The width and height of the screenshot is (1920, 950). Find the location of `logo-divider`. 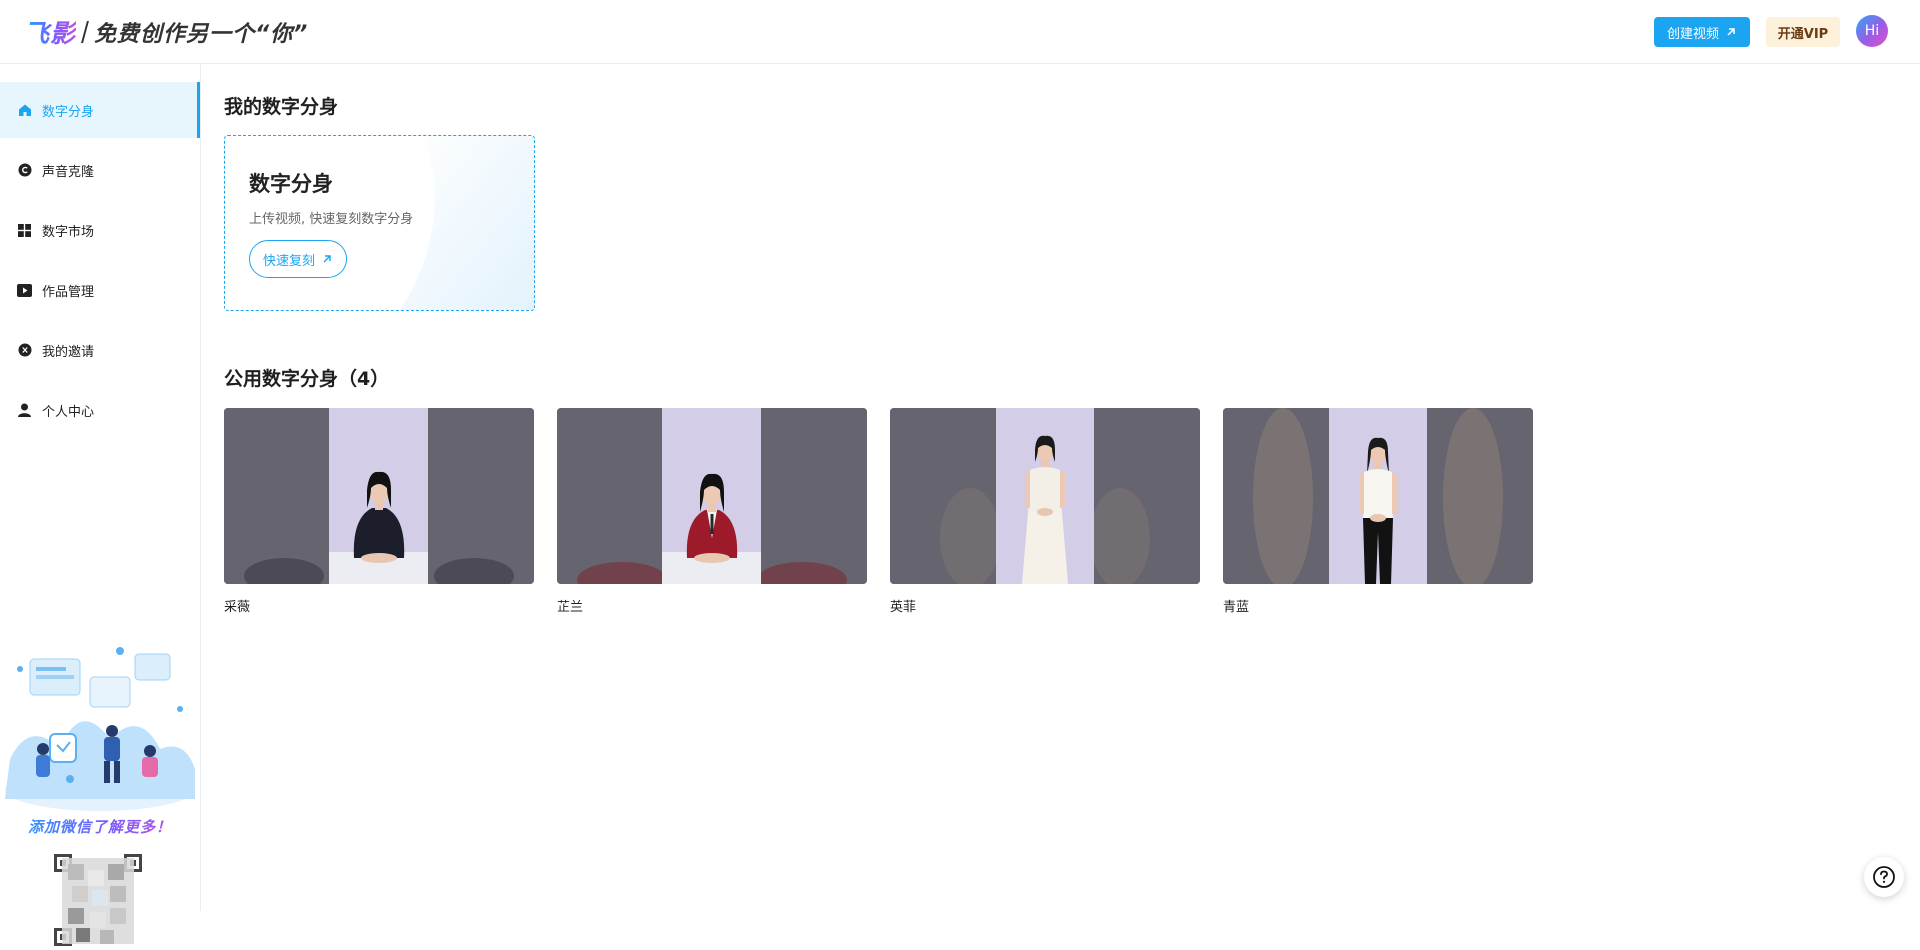

logo-divider is located at coordinates (85, 32).